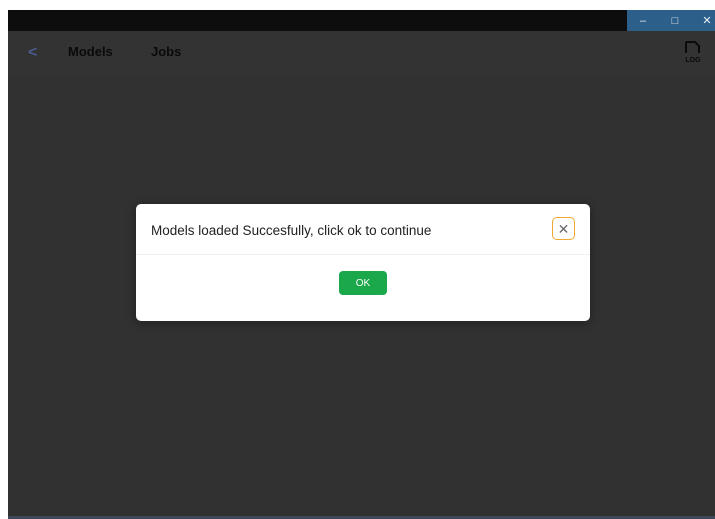 Image resolution: width=715 pixels, height=519 pixels. What do you see at coordinates (675, 20) in the screenshot?
I see `maximize-button: □` at bounding box center [675, 20].